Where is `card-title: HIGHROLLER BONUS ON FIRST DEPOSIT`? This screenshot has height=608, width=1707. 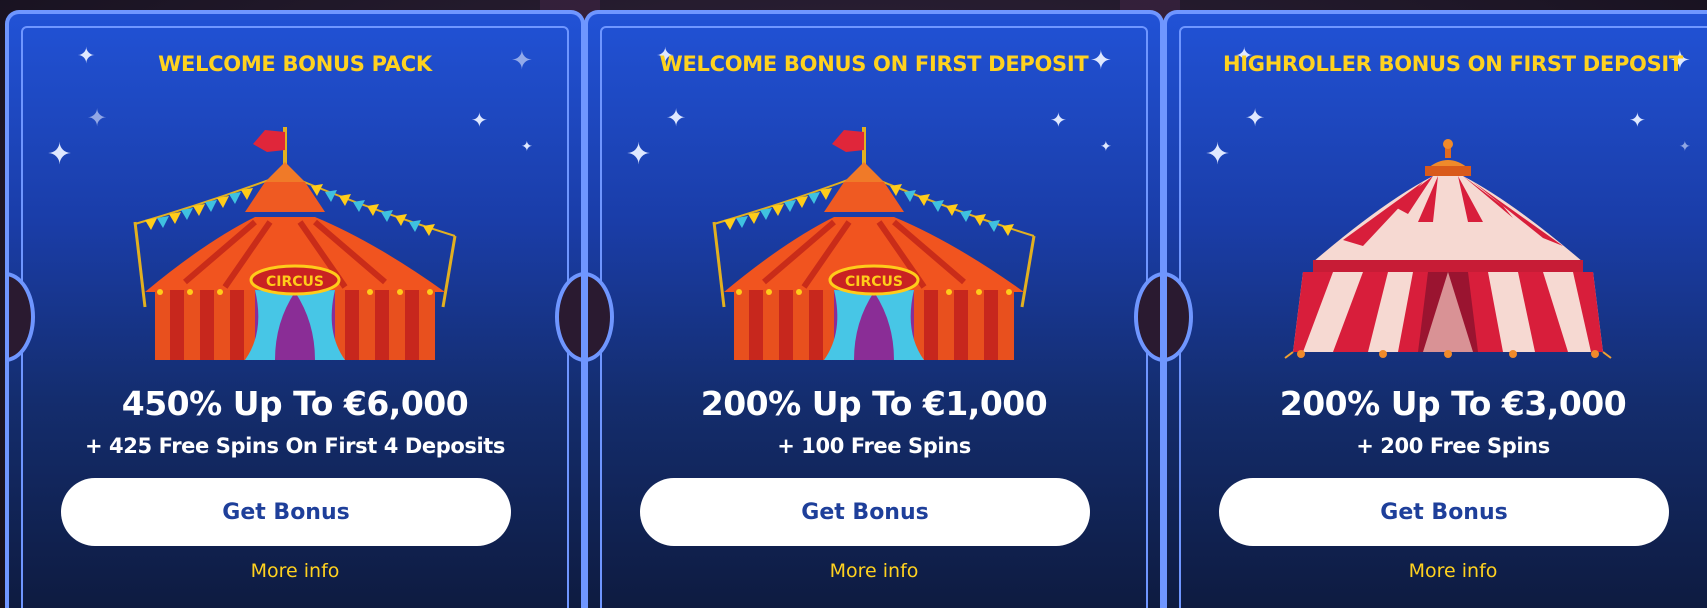
card-title: HIGHROLLER BONUS ON FIRST DEPOSIT is located at coordinates (1453, 64).